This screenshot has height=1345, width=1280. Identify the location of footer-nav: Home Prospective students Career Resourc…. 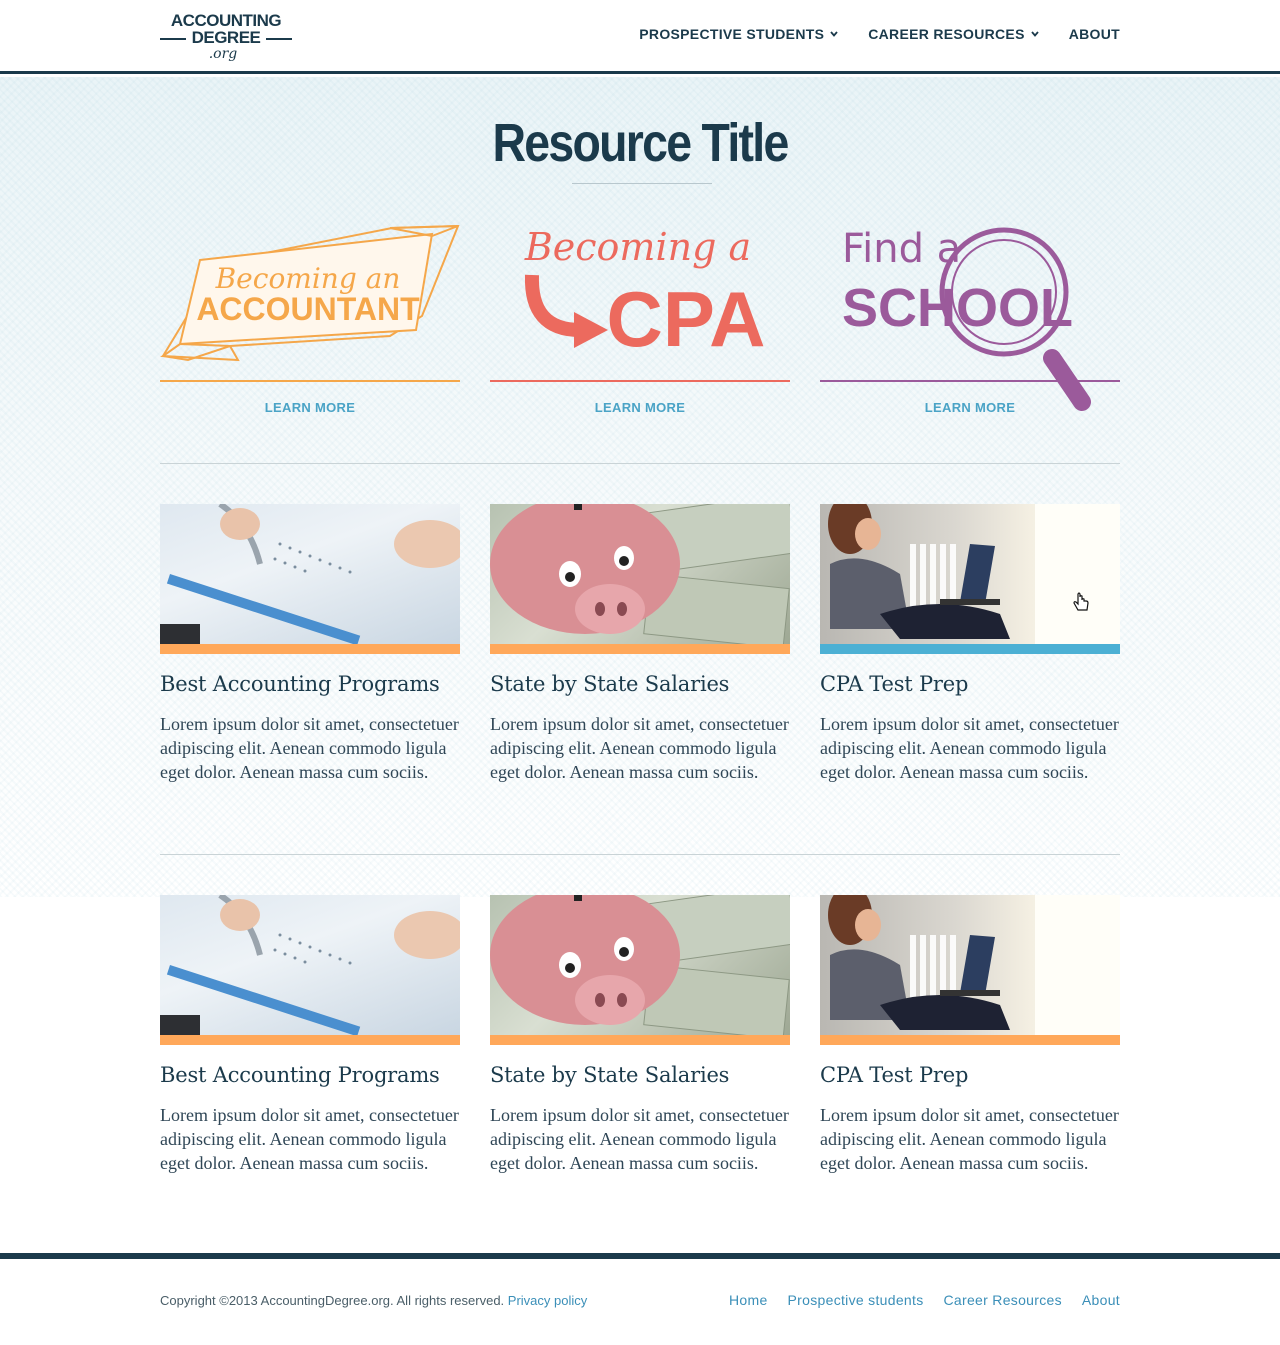
(914, 1300).